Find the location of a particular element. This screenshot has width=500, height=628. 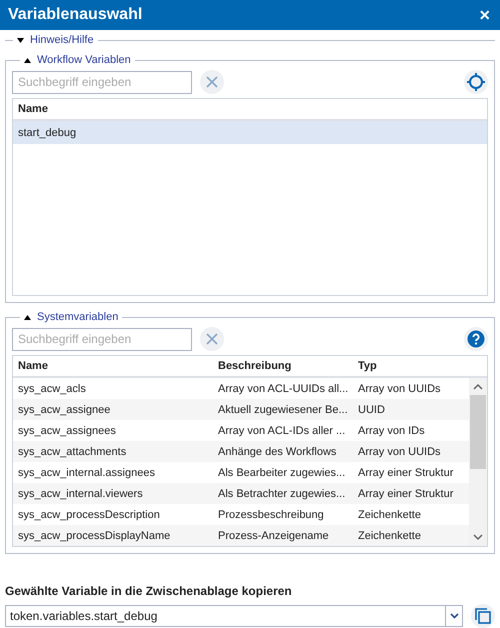

table-row: sys_acw_internal.viewers Als Betrachter zugewies... Array einer Struktur is located at coordinates (241, 493).